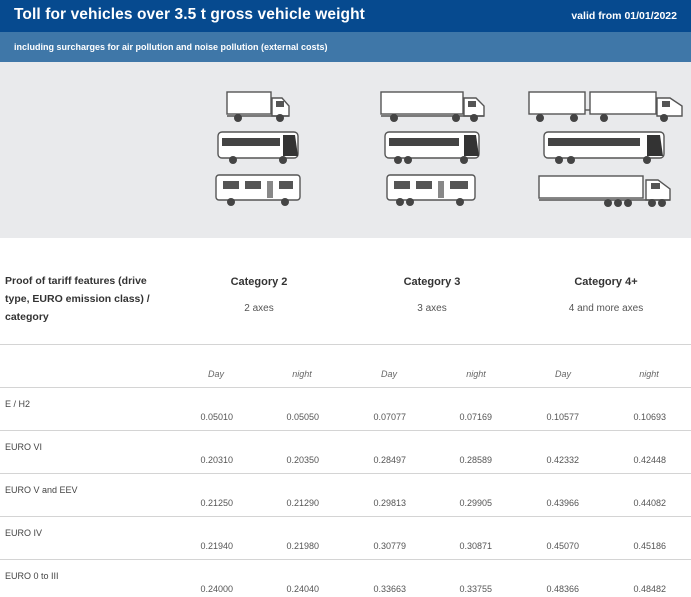 This screenshot has height=597, width=691. What do you see at coordinates (432, 308) in the screenshot?
I see `category-axes: 3 axes` at bounding box center [432, 308].